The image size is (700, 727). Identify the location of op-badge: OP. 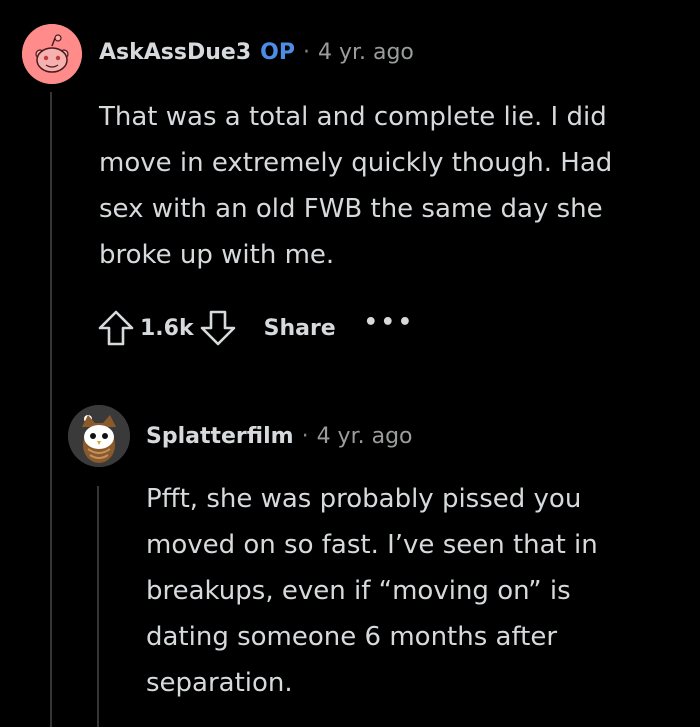
(277, 52).